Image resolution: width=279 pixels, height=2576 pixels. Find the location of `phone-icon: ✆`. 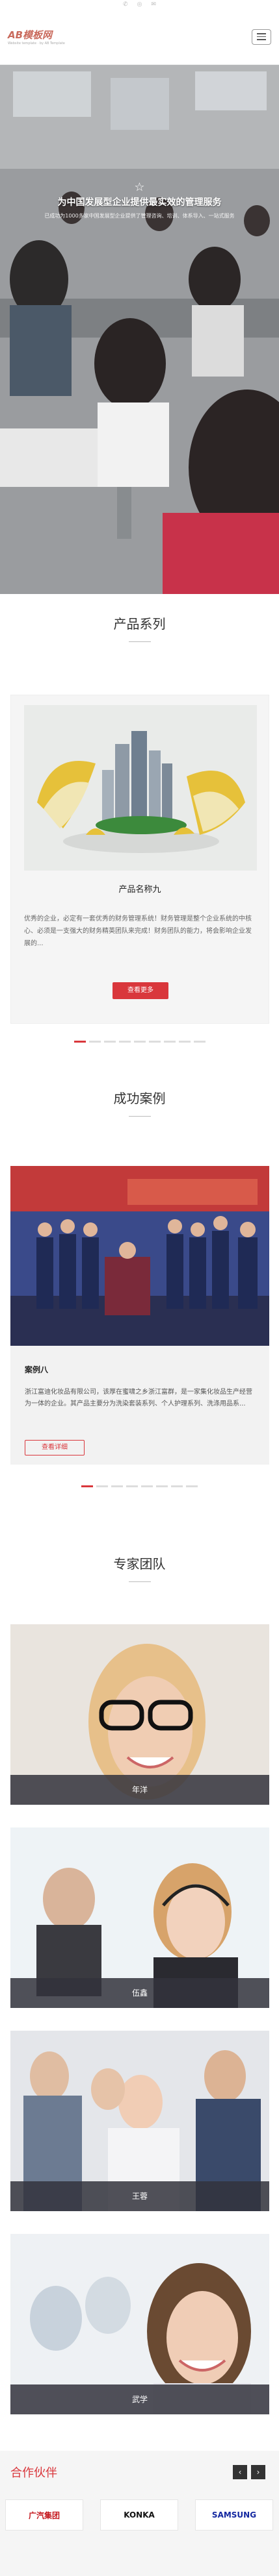

phone-icon: ✆ is located at coordinates (125, 4).